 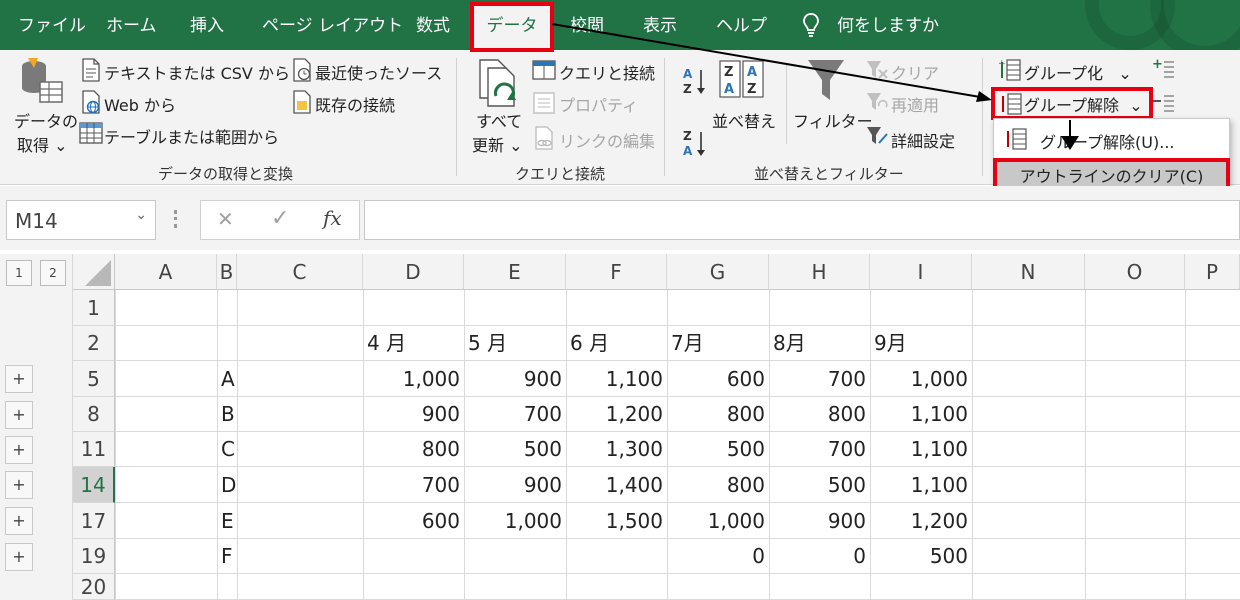 What do you see at coordinates (94, 485) in the screenshot?
I see `row-header-14: 14` at bounding box center [94, 485].